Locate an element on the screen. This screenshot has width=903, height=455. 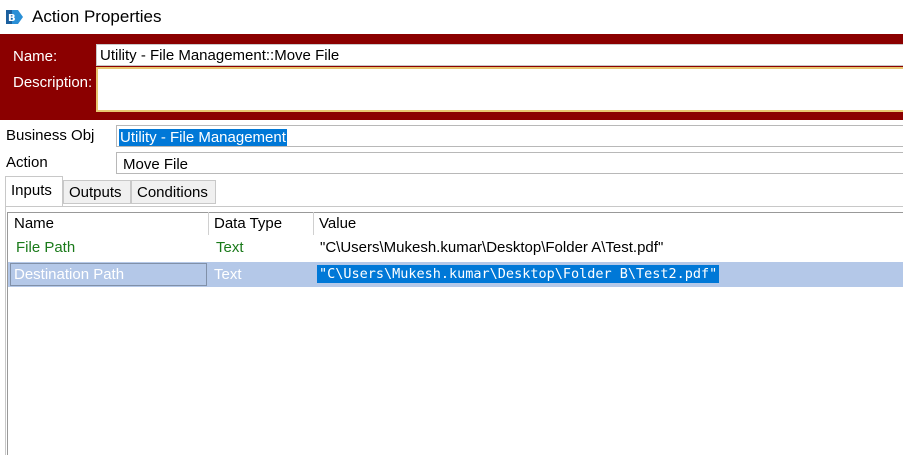
description-label: Description: is located at coordinates (53, 82).